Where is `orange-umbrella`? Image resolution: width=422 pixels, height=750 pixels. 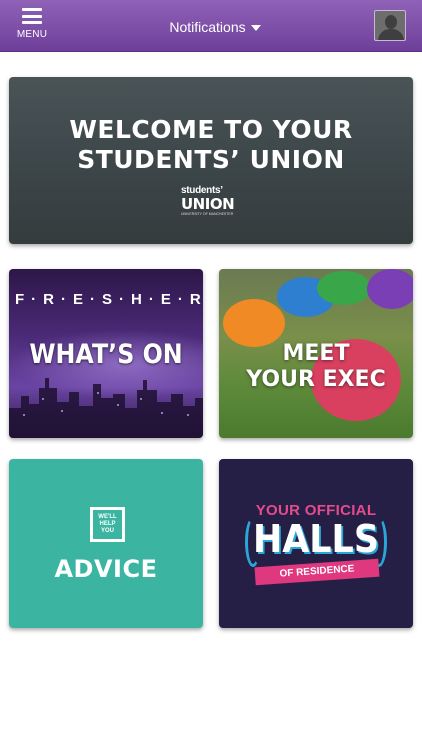 orange-umbrella is located at coordinates (254, 323).